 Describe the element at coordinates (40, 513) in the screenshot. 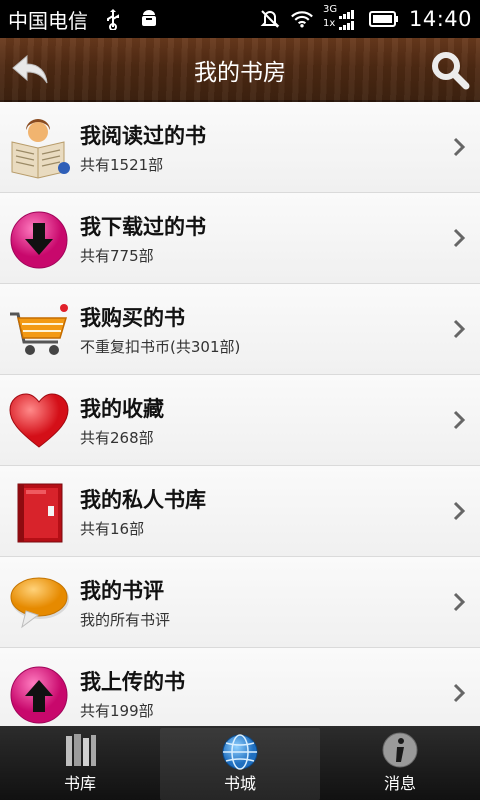

I see `cabinet-icon` at that location.